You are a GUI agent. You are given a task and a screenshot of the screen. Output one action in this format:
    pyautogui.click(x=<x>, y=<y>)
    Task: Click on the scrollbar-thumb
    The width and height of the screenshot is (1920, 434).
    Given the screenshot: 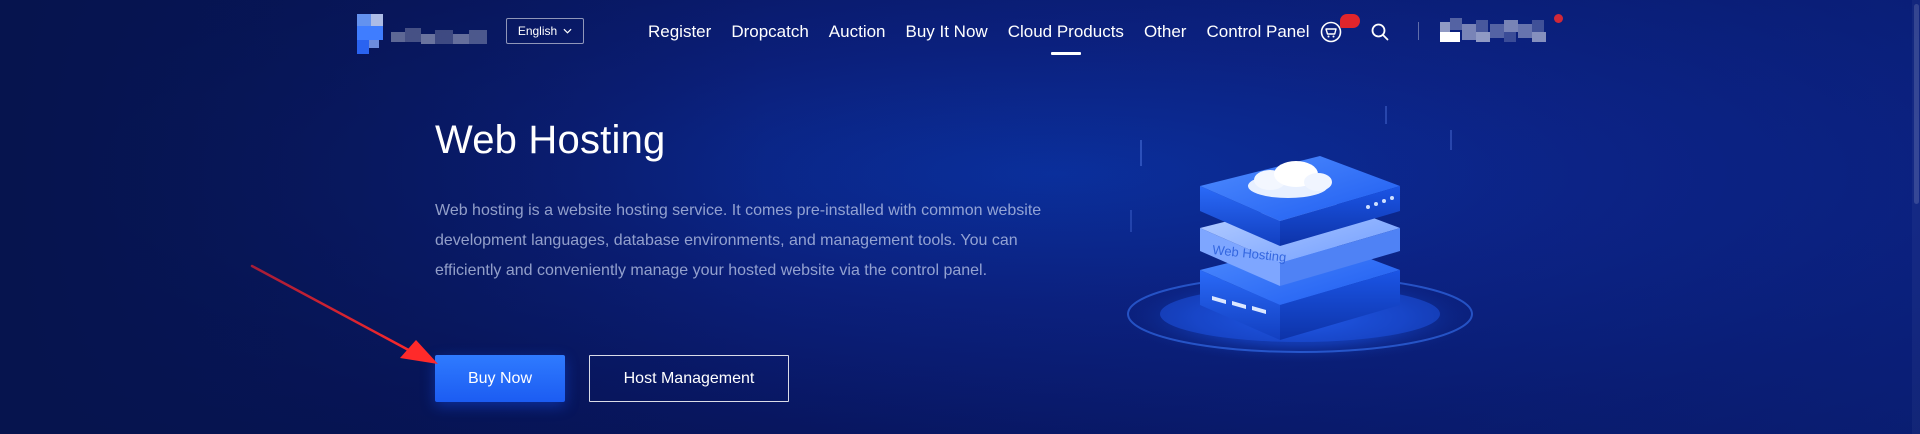 What is the action you would take?
    pyautogui.click(x=1916, y=104)
    